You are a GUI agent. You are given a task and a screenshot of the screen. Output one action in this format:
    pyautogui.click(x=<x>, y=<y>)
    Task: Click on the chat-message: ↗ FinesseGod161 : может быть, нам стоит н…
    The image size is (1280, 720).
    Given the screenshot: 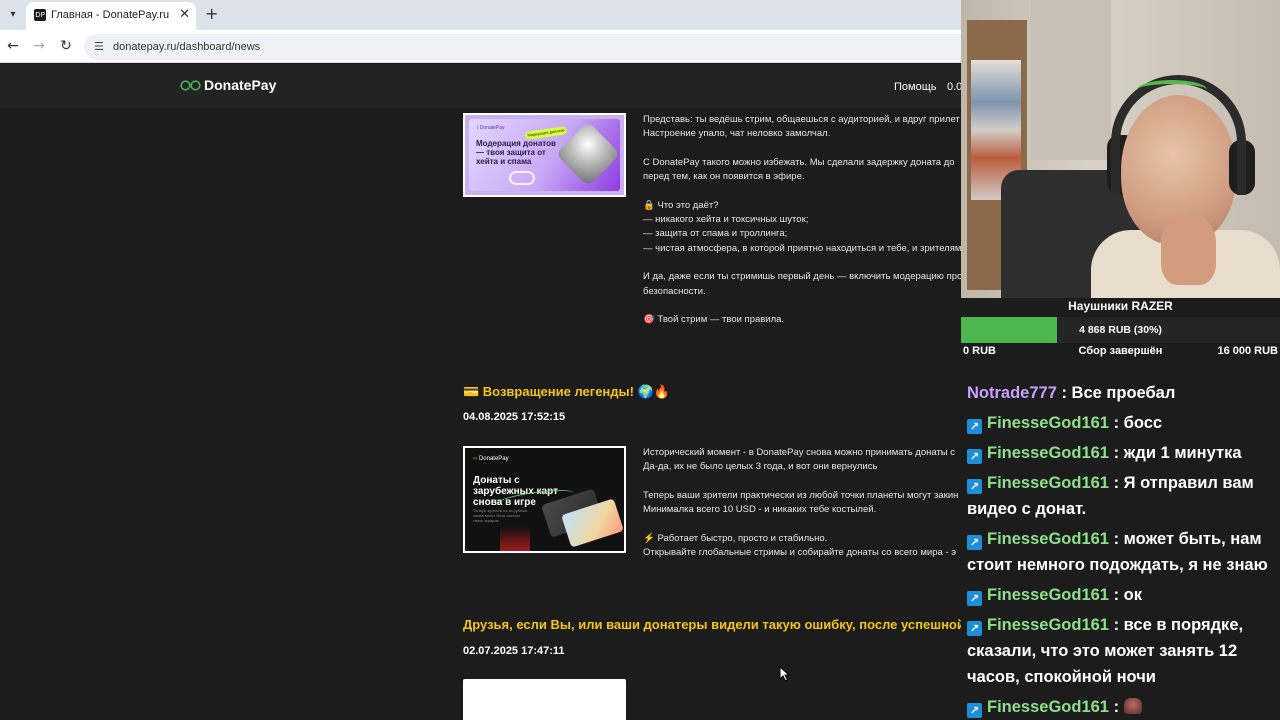 What is the action you would take?
    pyautogui.click(x=1120, y=552)
    